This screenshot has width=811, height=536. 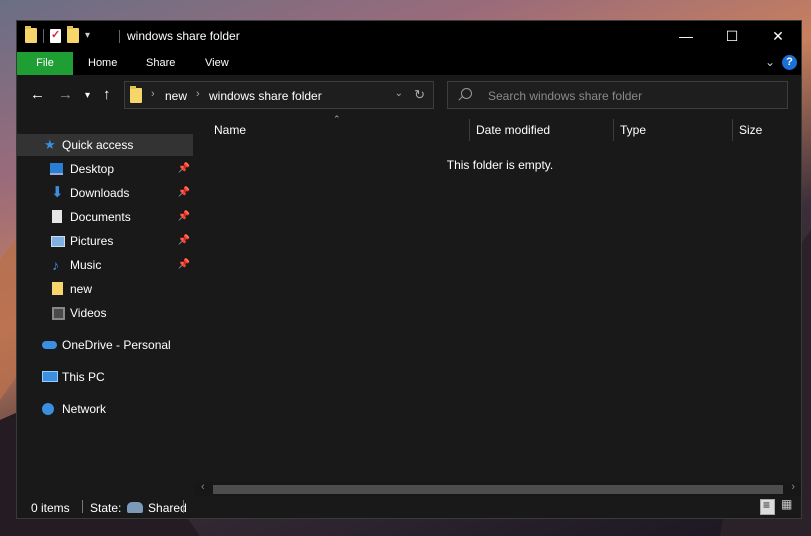 What do you see at coordinates (167, 508) in the screenshot?
I see `state-value: Shared` at bounding box center [167, 508].